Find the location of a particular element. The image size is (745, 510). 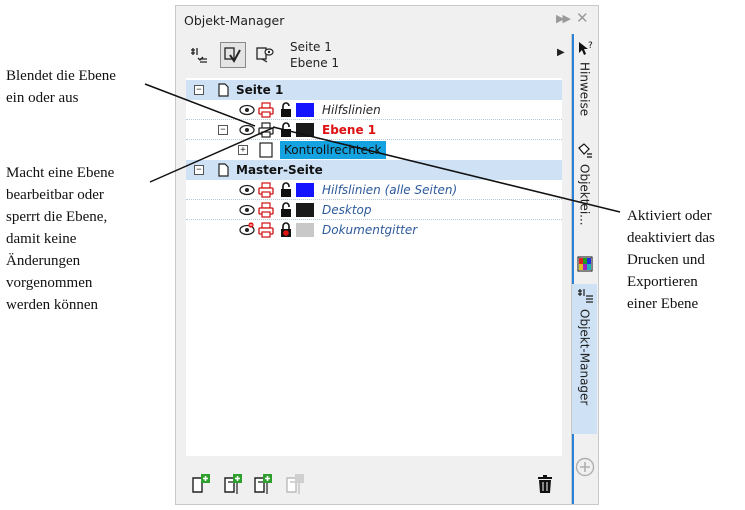

tree-label: Master-Seite is located at coordinates (279, 170).